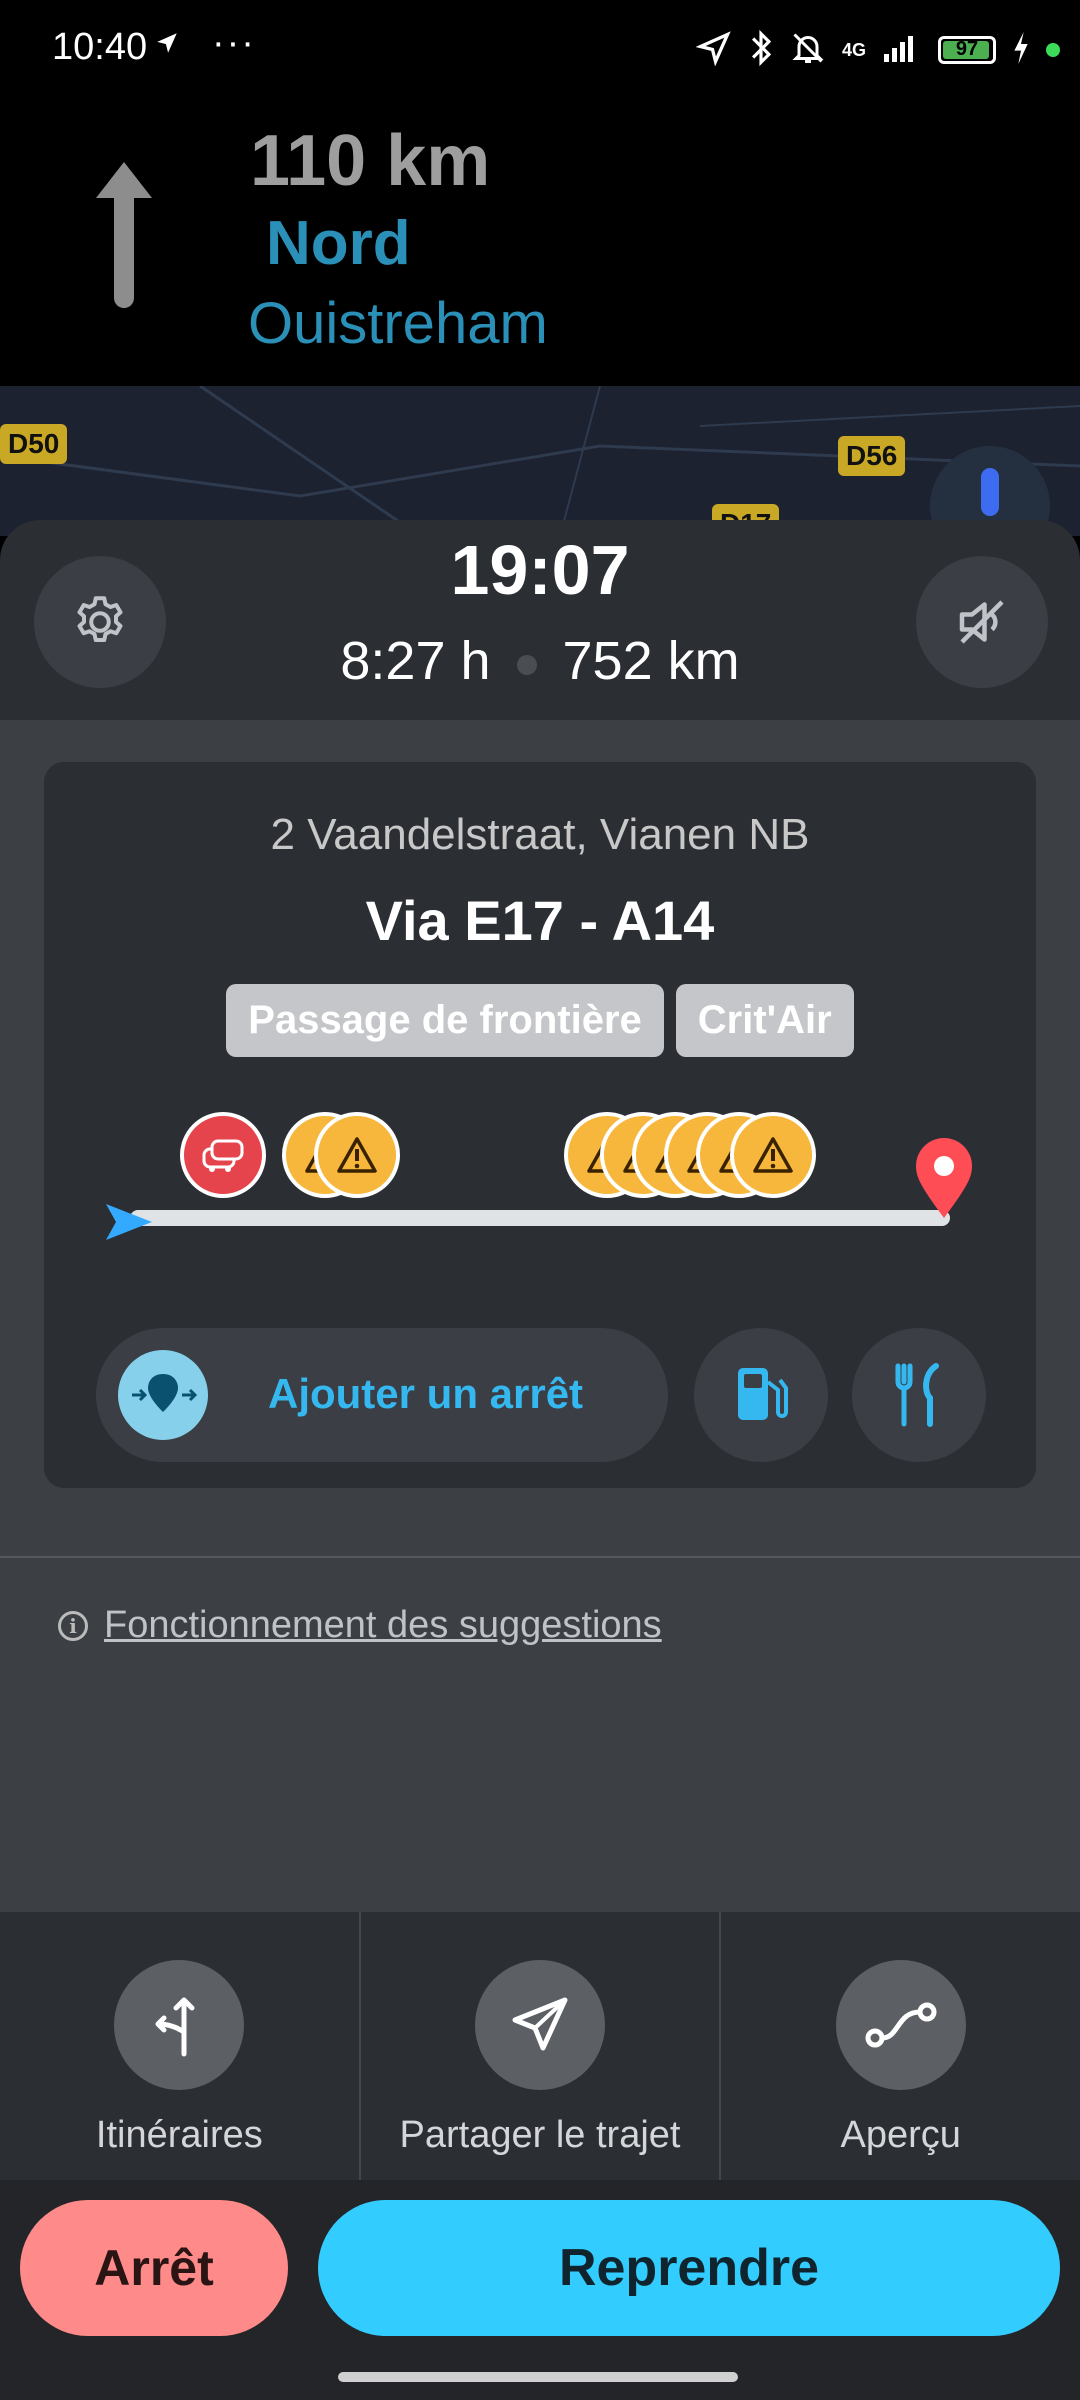 The width and height of the screenshot is (1080, 2400). What do you see at coordinates (383, 1625) in the screenshot?
I see `suggestions-info-text: Fonctionnement des suggestions` at bounding box center [383, 1625].